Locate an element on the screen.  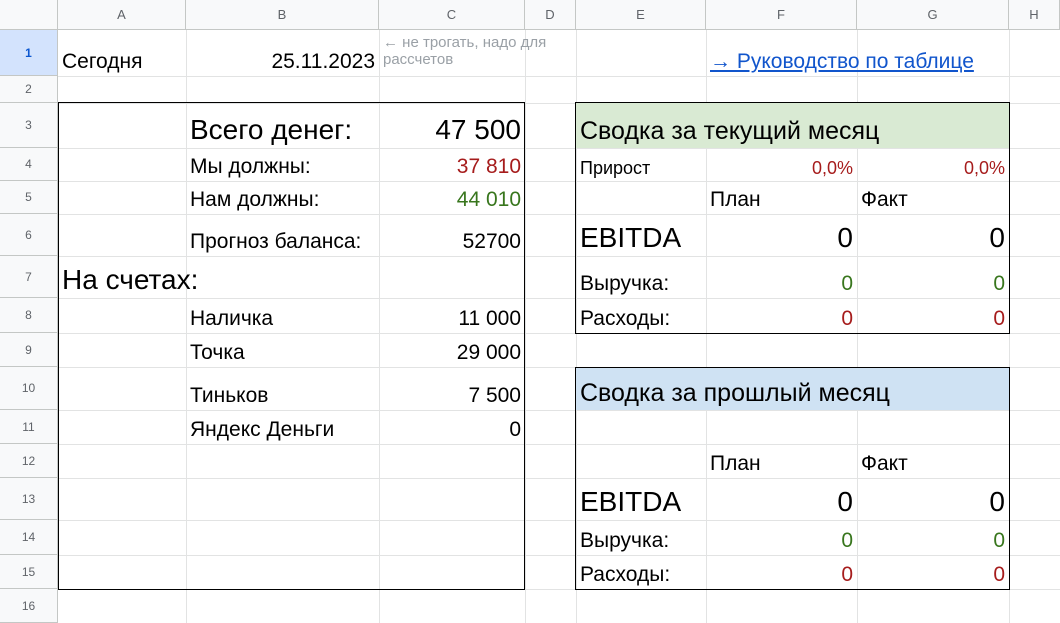
total-money-label: Всего денег: is located at coordinates (282, 125).